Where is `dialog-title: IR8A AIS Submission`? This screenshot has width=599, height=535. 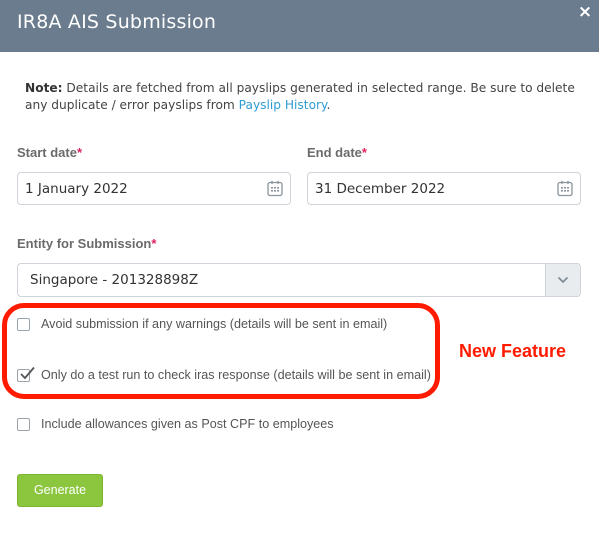
dialog-title: IR8A AIS Submission is located at coordinates (117, 22).